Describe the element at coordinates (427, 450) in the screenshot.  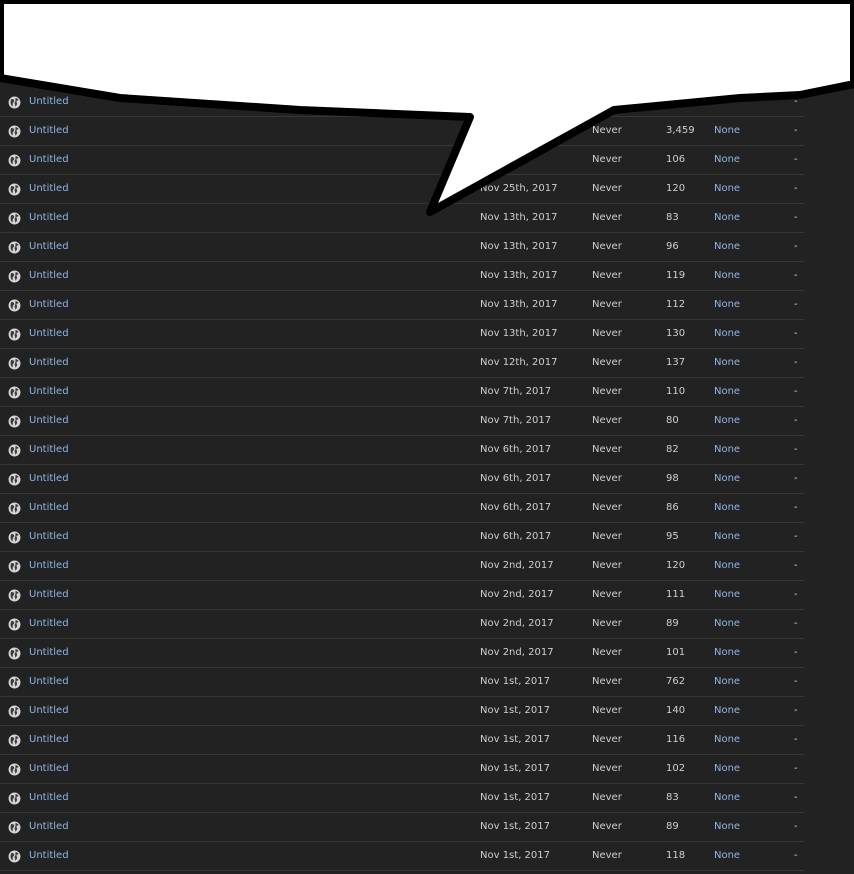
I see `table-row: Untitled Nov 6th, 2017 Never 82 None -` at that location.